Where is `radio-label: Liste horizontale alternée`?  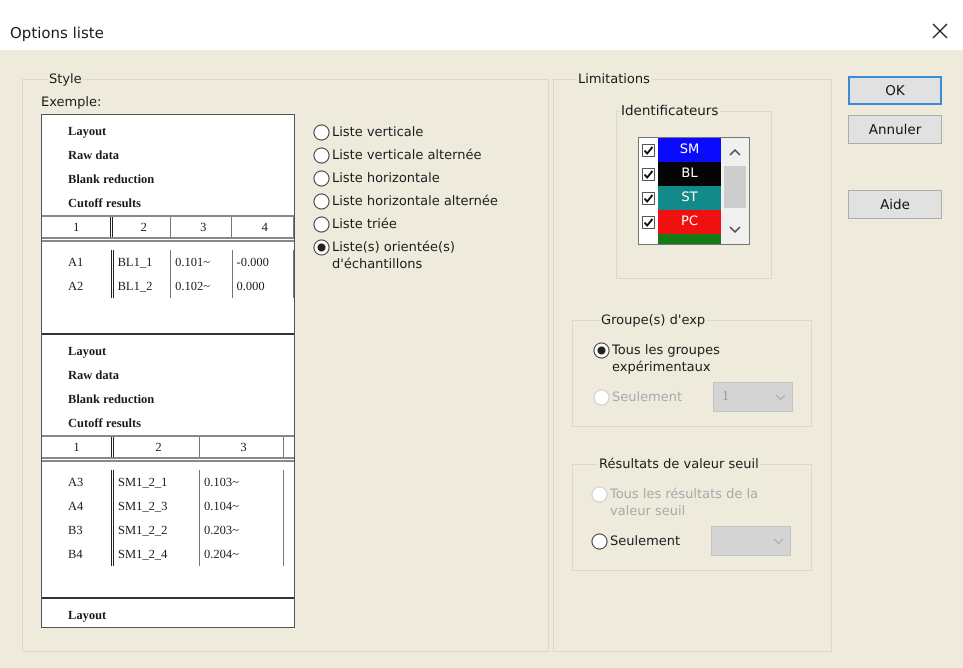
radio-label: Liste horizontale alternée is located at coordinates (415, 201).